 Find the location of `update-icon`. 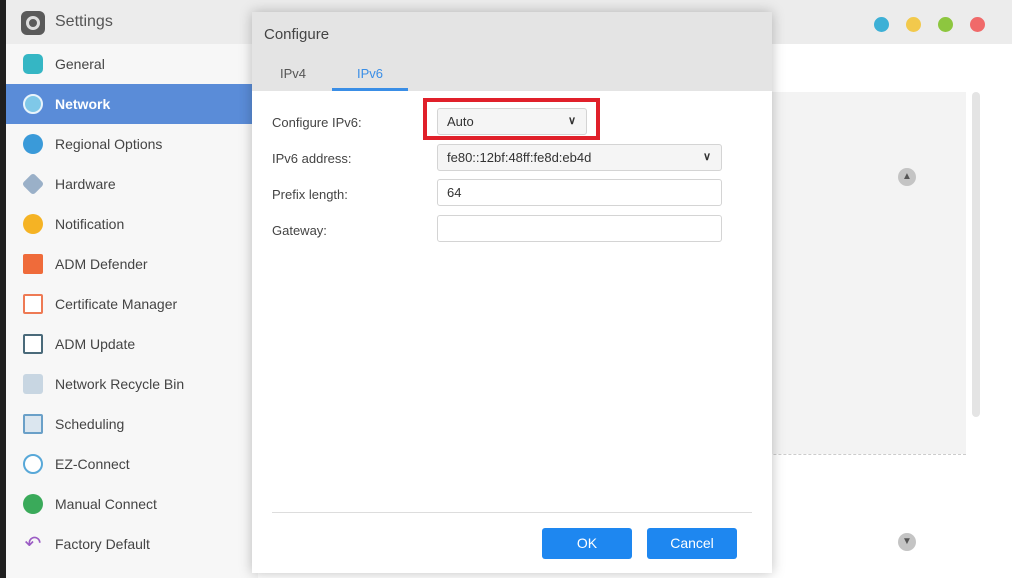

update-icon is located at coordinates (33, 344).